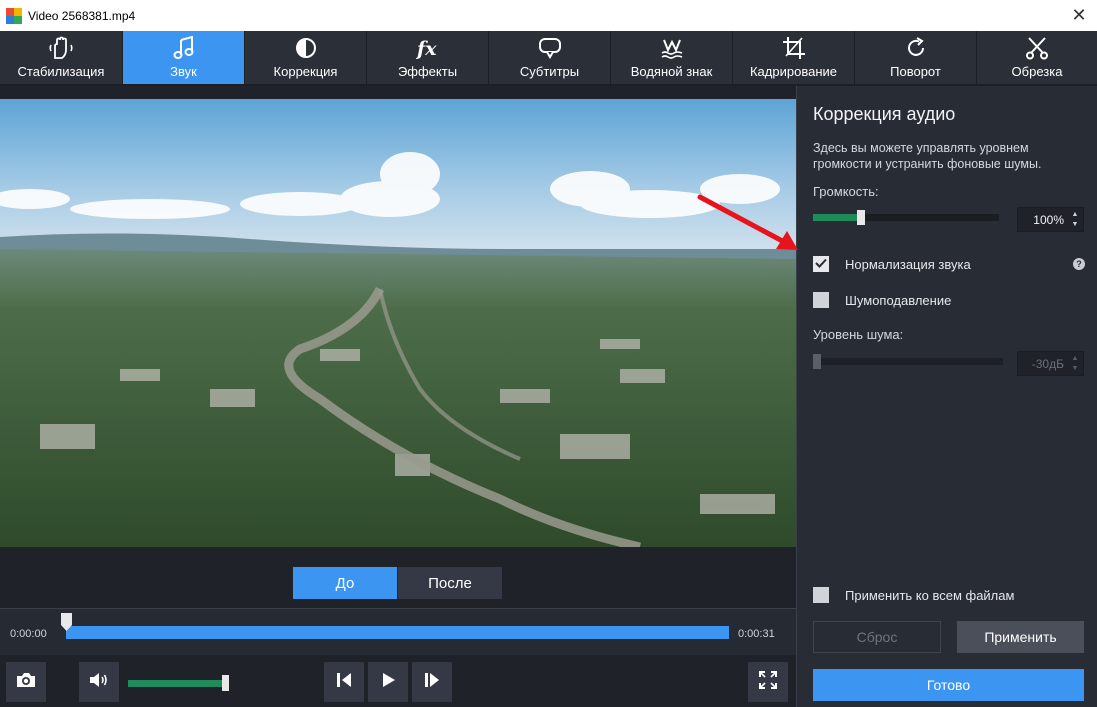  I want to click on tab-stabilization: Стабилизация, so click(61, 57).